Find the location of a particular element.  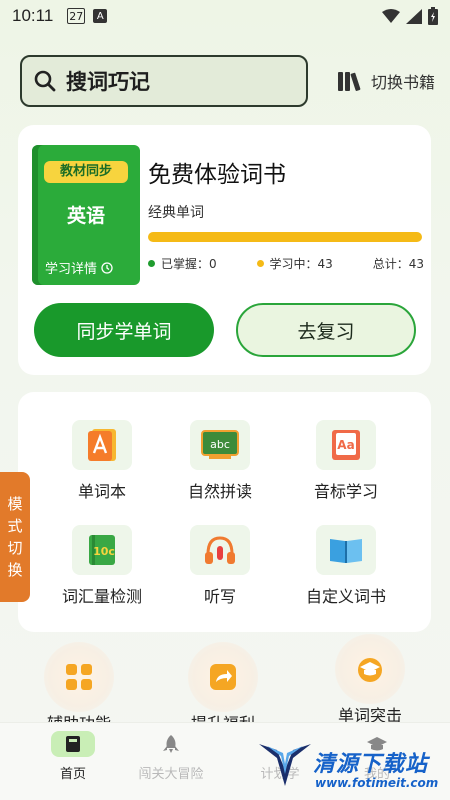

tab-label: 首页 is located at coordinates (72, 774).